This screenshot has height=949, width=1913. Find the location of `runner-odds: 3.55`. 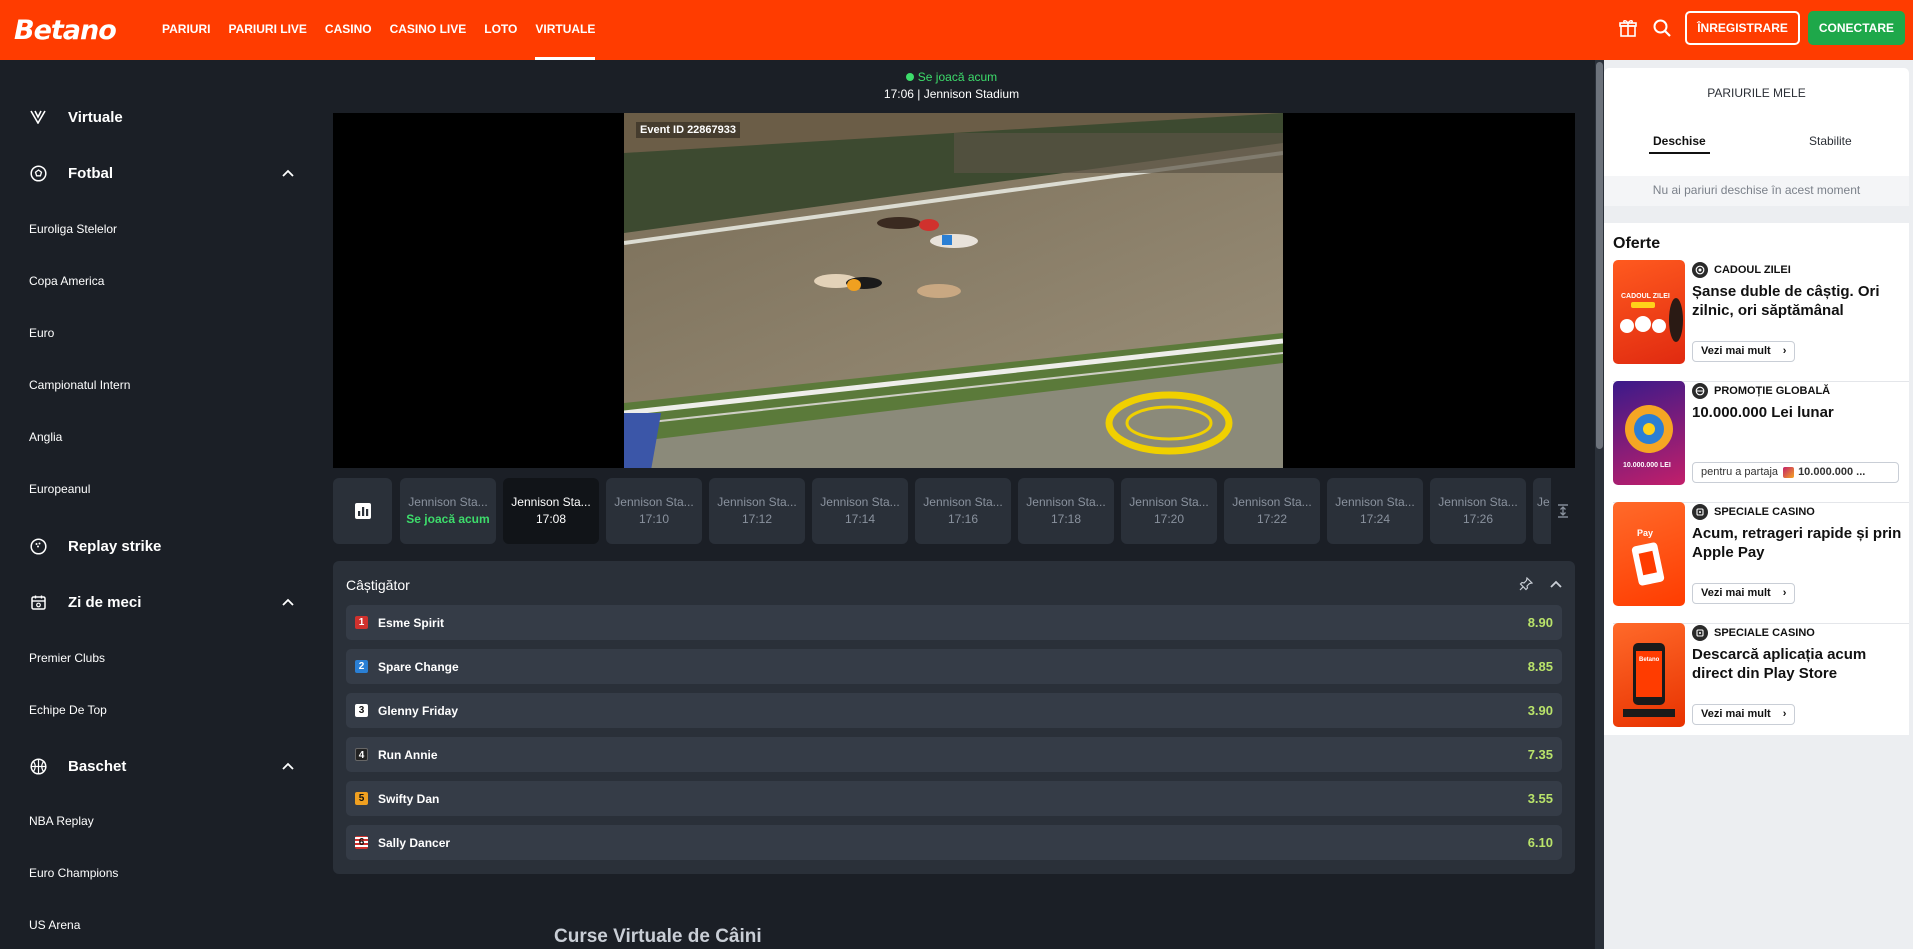

runner-odds: 3.55 is located at coordinates (1540, 798).